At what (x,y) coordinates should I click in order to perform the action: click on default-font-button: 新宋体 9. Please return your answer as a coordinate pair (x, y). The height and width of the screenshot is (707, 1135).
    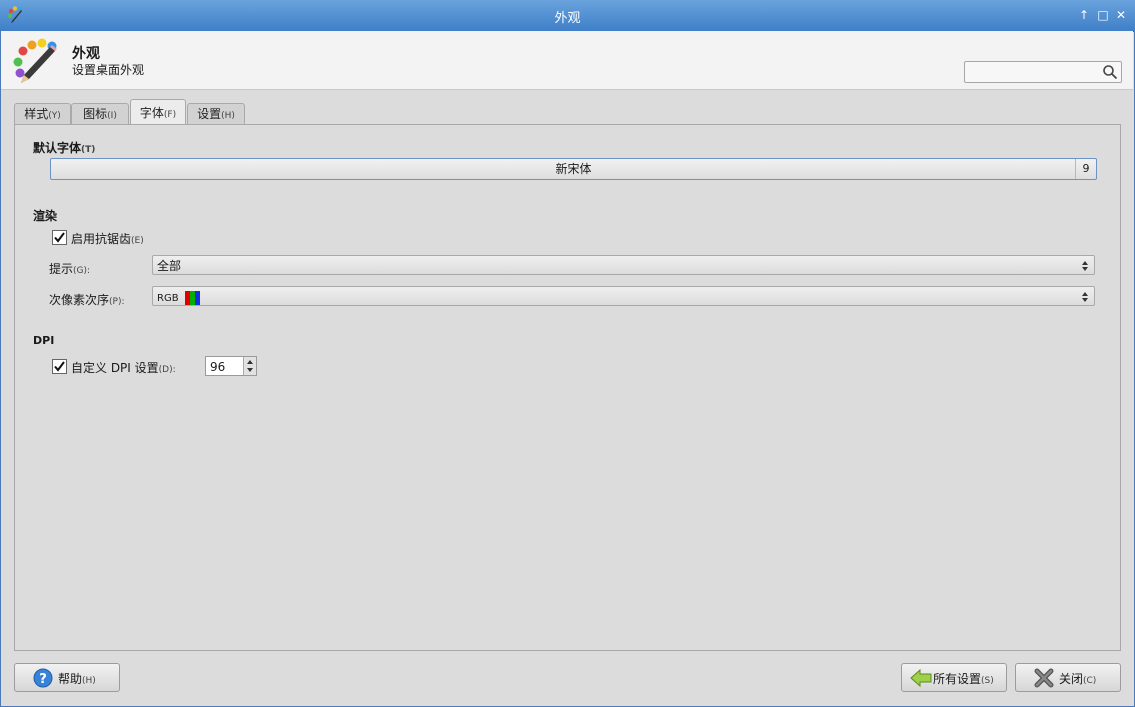
    Looking at the image, I should click on (573, 169).